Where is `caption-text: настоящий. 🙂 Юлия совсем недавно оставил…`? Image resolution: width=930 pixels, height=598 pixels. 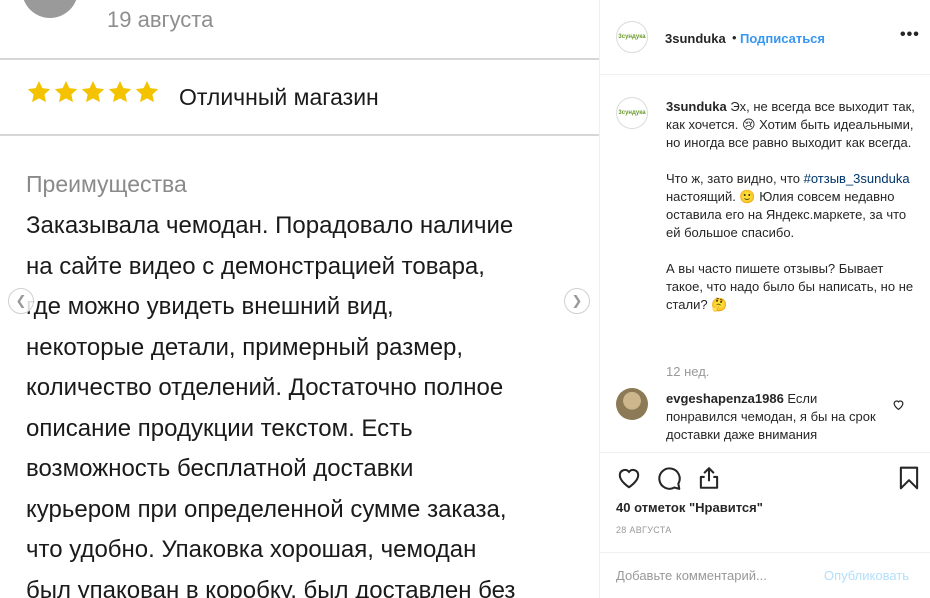
caption-text: настоящий. 🙂 Юлия совсем недавно оставил… is located at coordinates (786, 214).